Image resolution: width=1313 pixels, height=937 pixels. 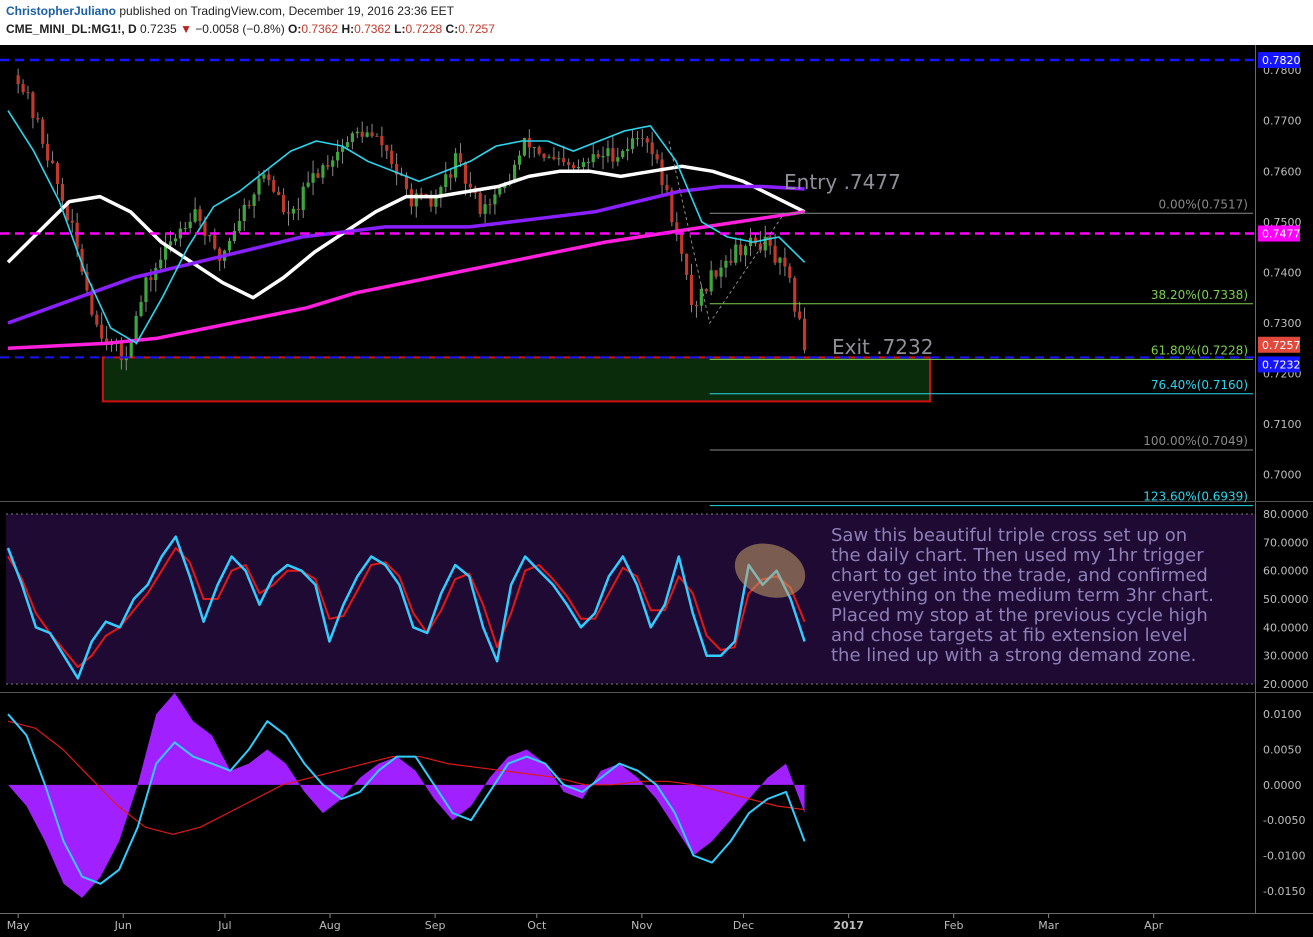 What do you see at coordinates (842, 182) in the screenshot?
I see `entry-annotation: Entry .7477` at bounding box center [842, 182].